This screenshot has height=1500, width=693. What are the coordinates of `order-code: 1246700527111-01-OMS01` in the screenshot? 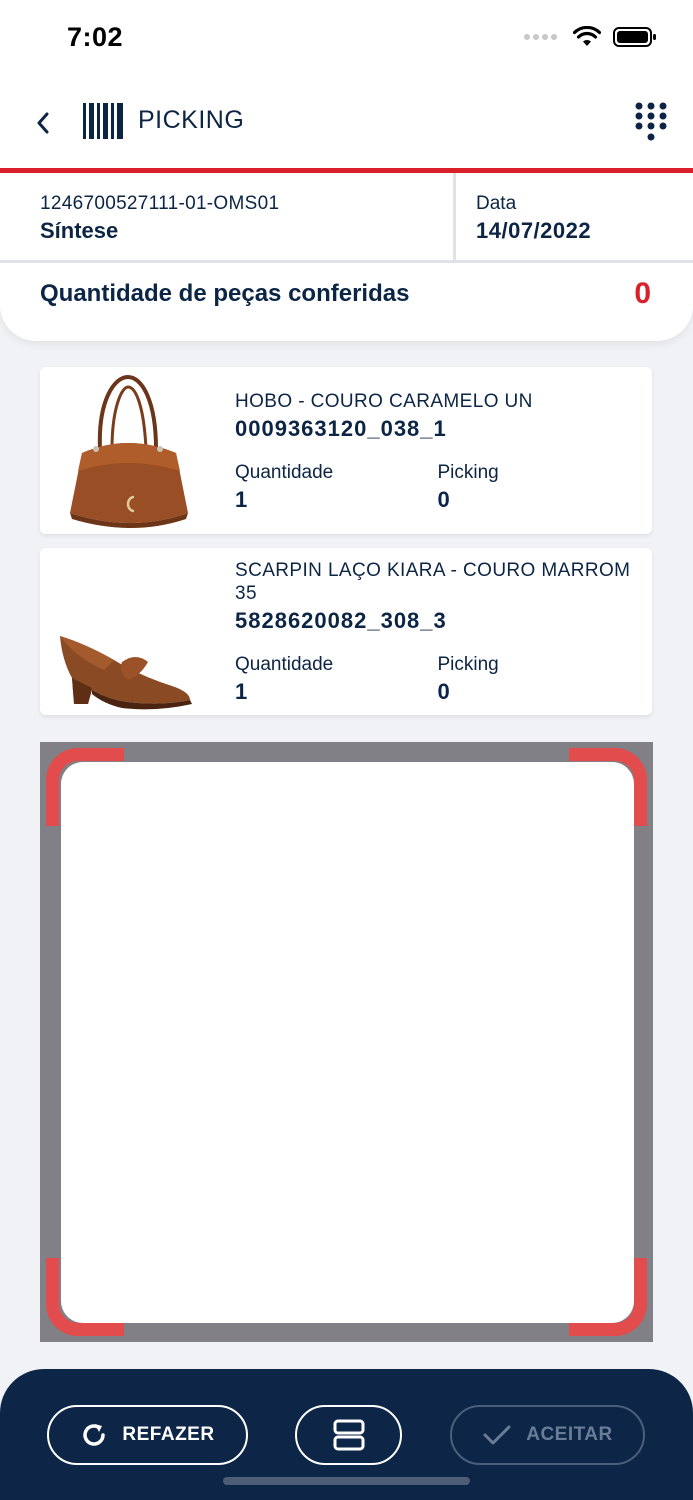 It's located at (160, 203).